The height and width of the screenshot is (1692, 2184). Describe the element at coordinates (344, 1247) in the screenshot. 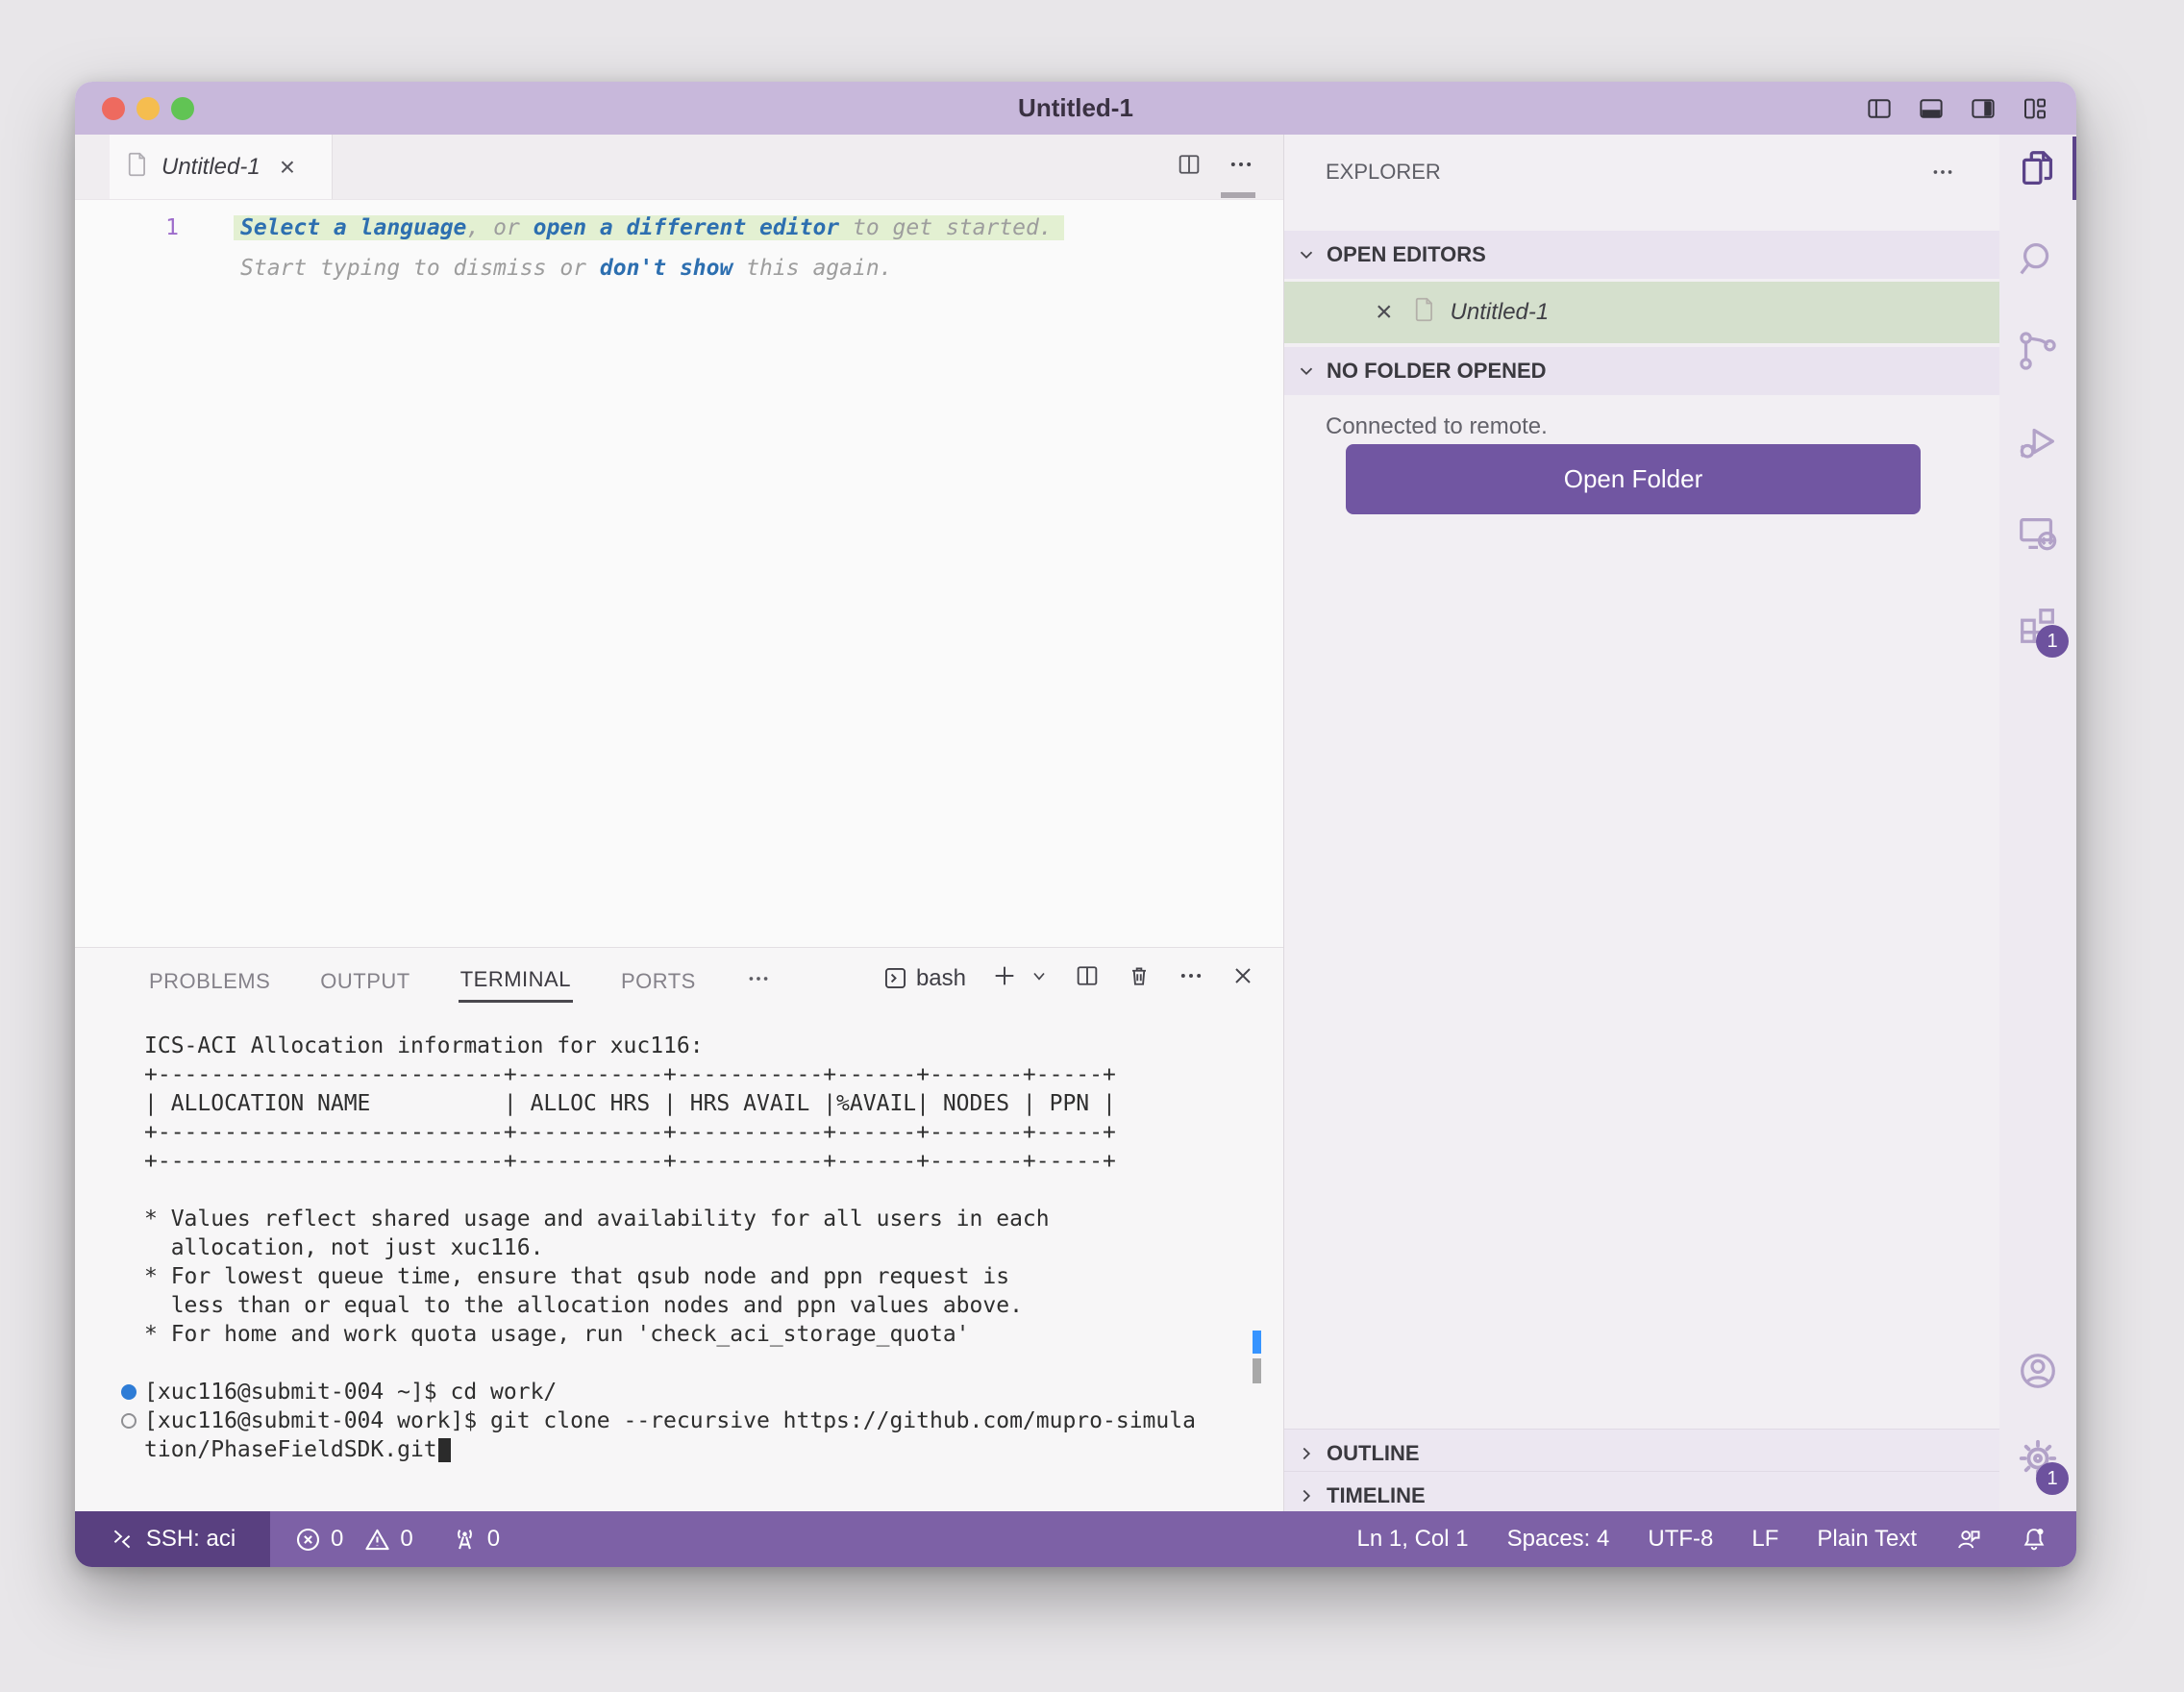

I see `terminal-line: allocation, not just xuc116.` at that location.